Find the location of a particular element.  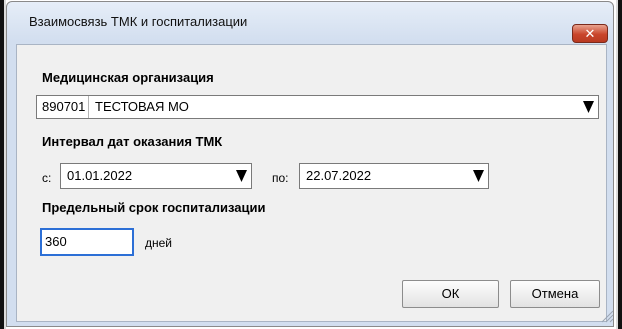

days-unit-label: дней is located at coordinates (159, 243).